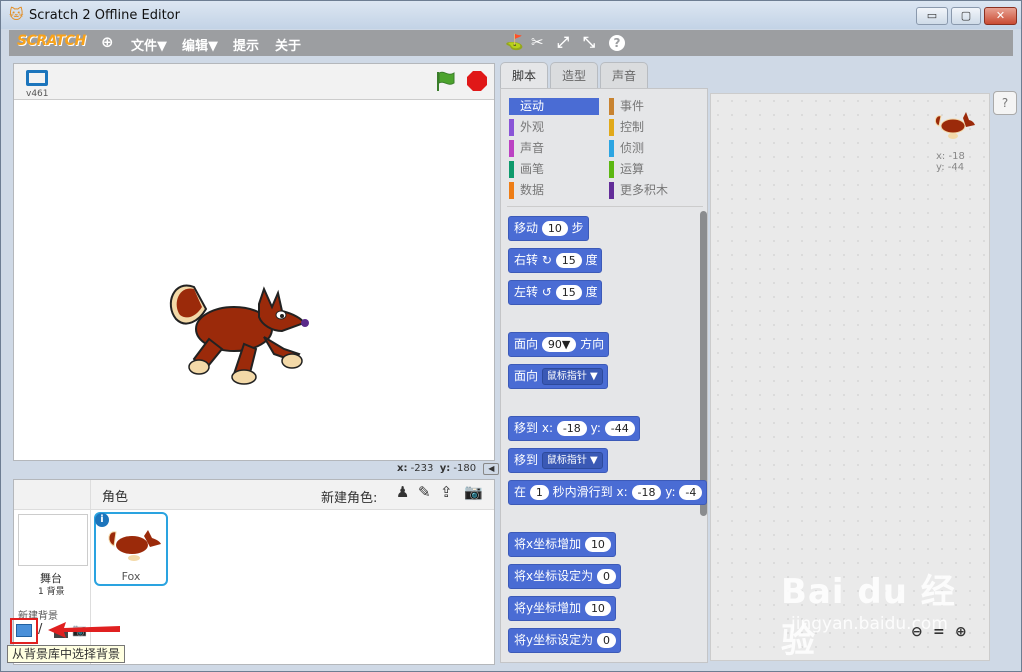 The image size is (1022, 672). What do you see at coordinates (473, 492) in the screenshot?
I see `camera-icon: 📷` at bounding box center [473, 492].